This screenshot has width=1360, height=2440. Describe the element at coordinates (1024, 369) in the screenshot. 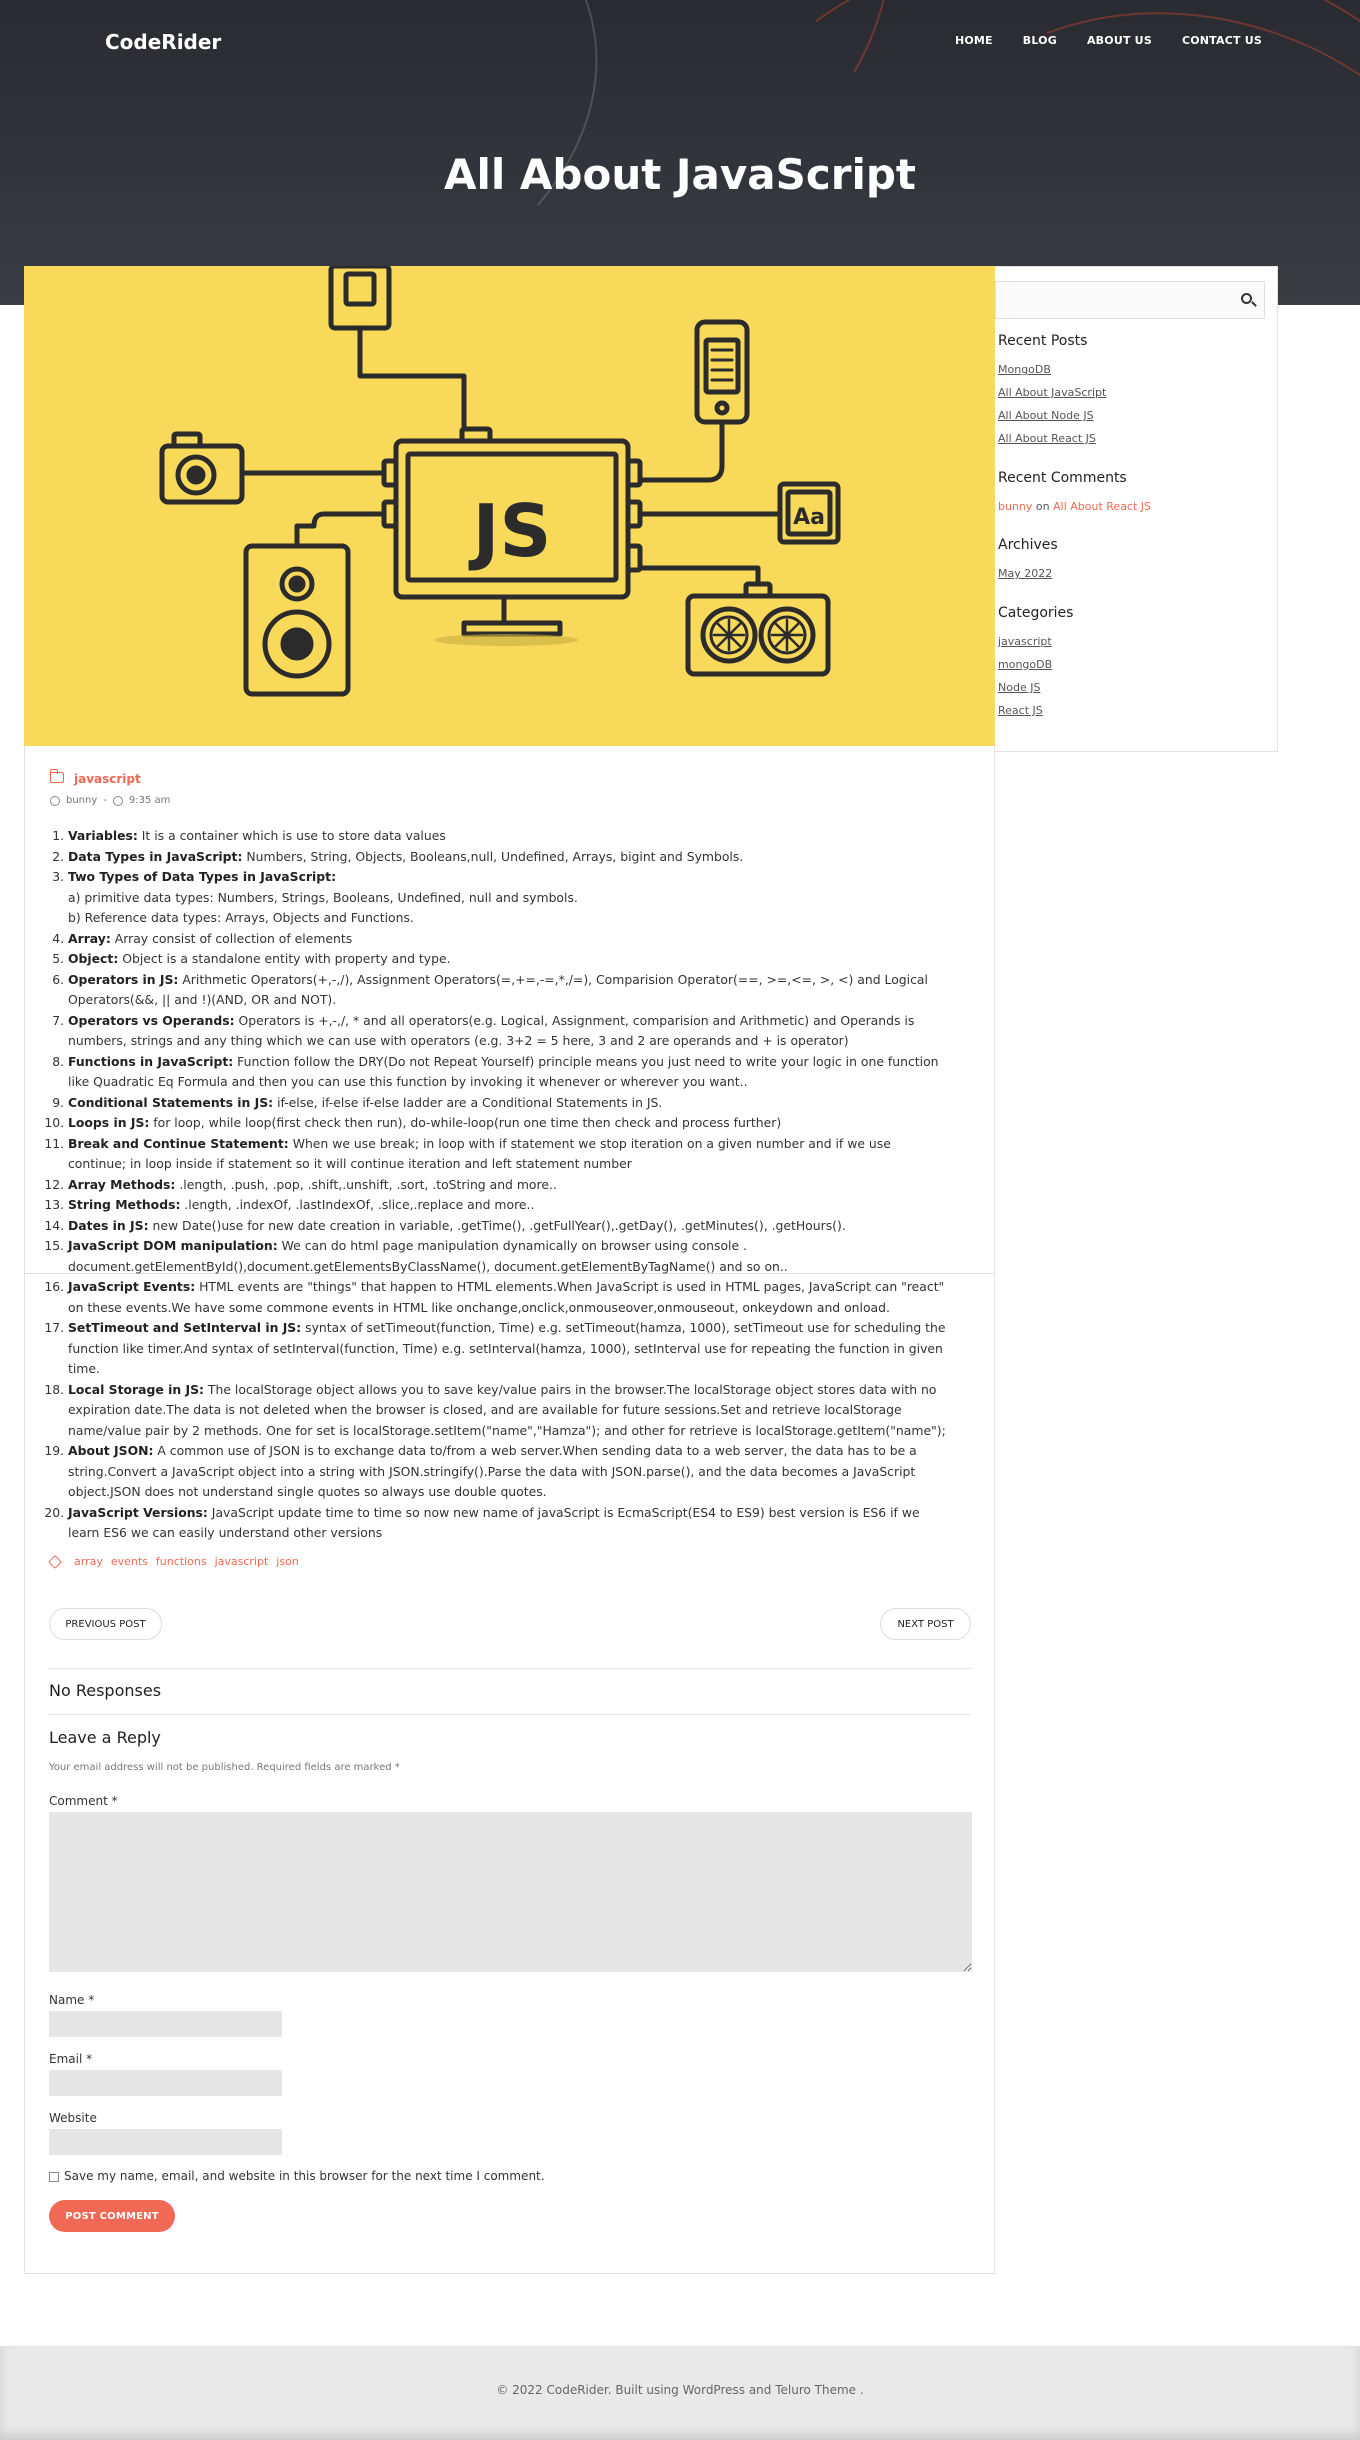

I see `recent-post-link: MongoDB` at that location.